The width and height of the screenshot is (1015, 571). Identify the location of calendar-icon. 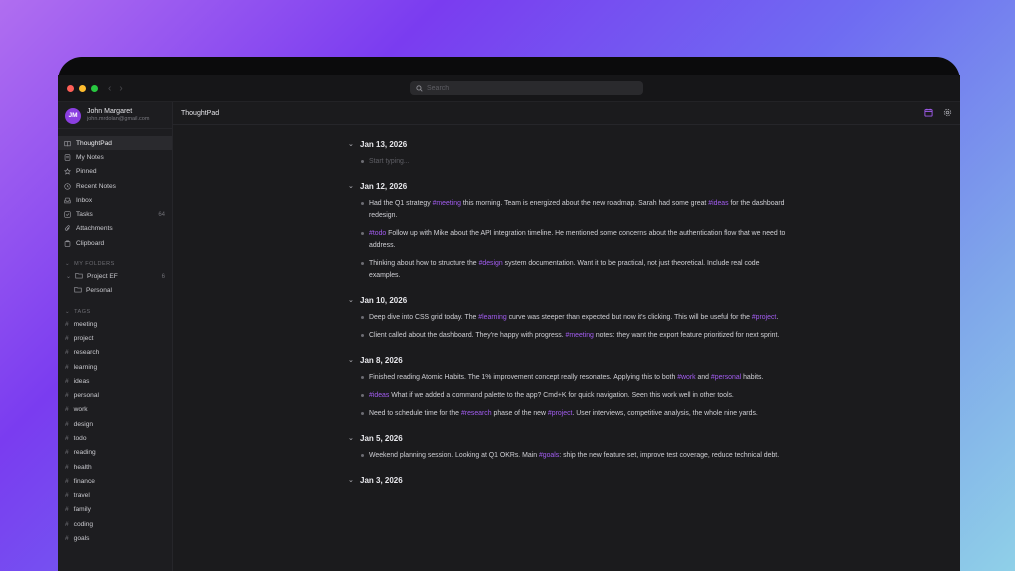
(928, 112).